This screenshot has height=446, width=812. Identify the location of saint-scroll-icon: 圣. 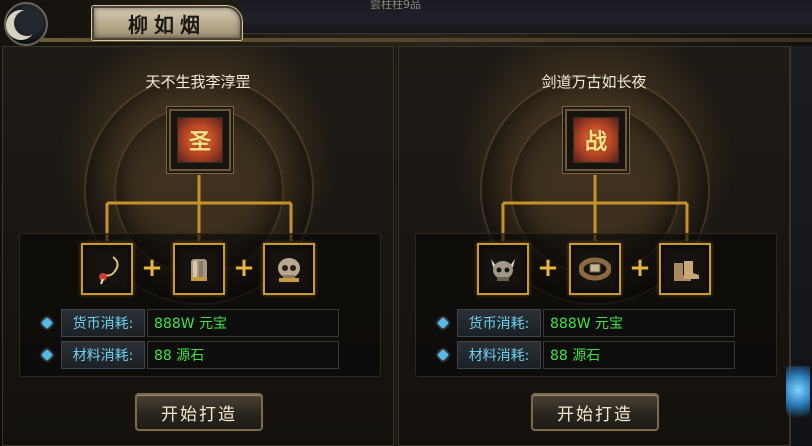
(200, 140).